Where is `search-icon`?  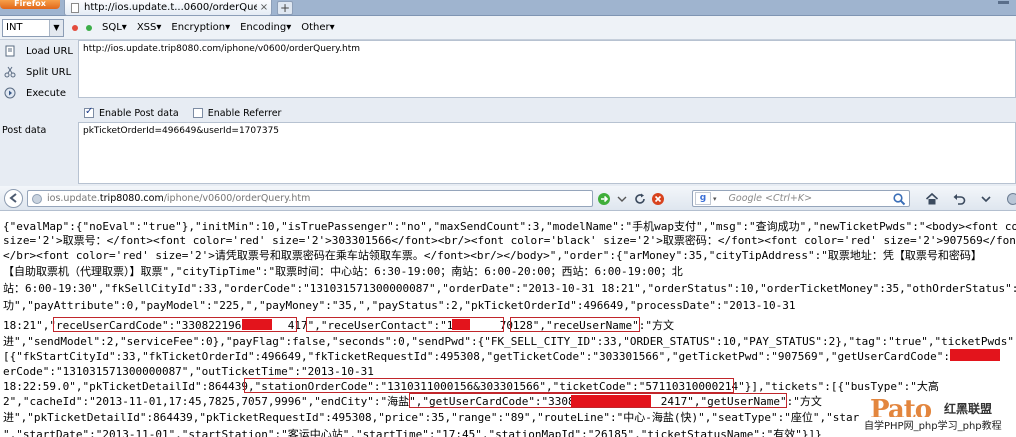
search-icon is located at coordinates (899, 199).